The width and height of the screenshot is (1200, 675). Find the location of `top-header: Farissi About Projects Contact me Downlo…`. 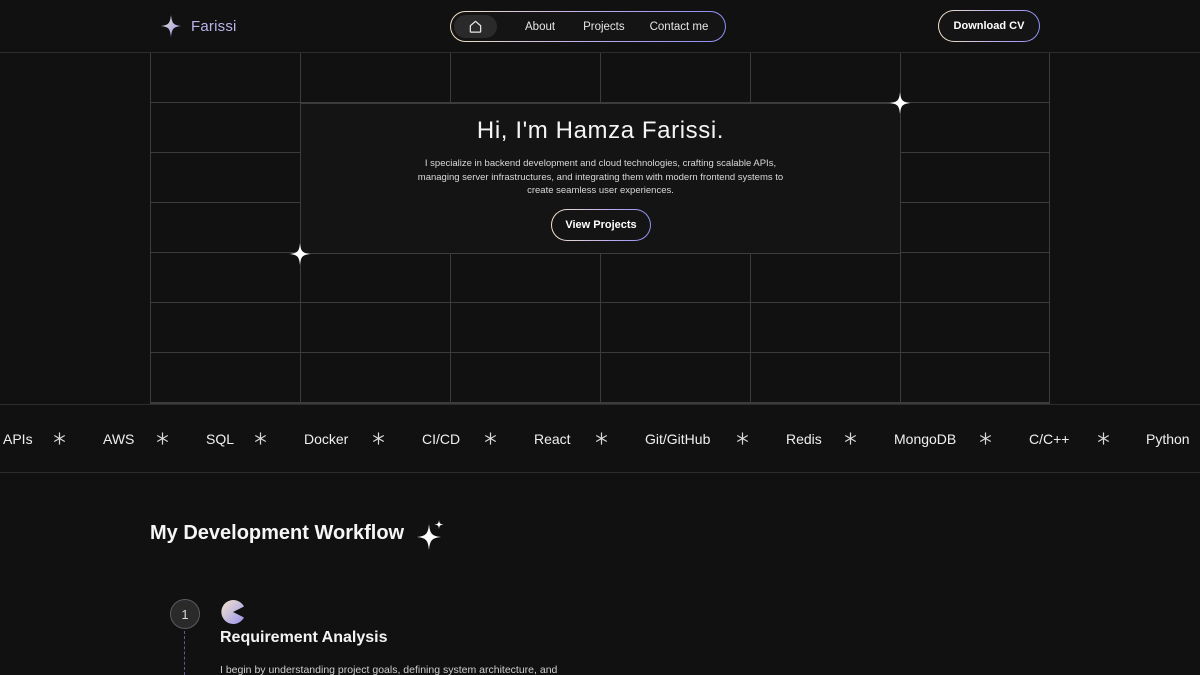

top-header: Farissi About Projects Contact me Downlo… is located at coordinates (600, 26).